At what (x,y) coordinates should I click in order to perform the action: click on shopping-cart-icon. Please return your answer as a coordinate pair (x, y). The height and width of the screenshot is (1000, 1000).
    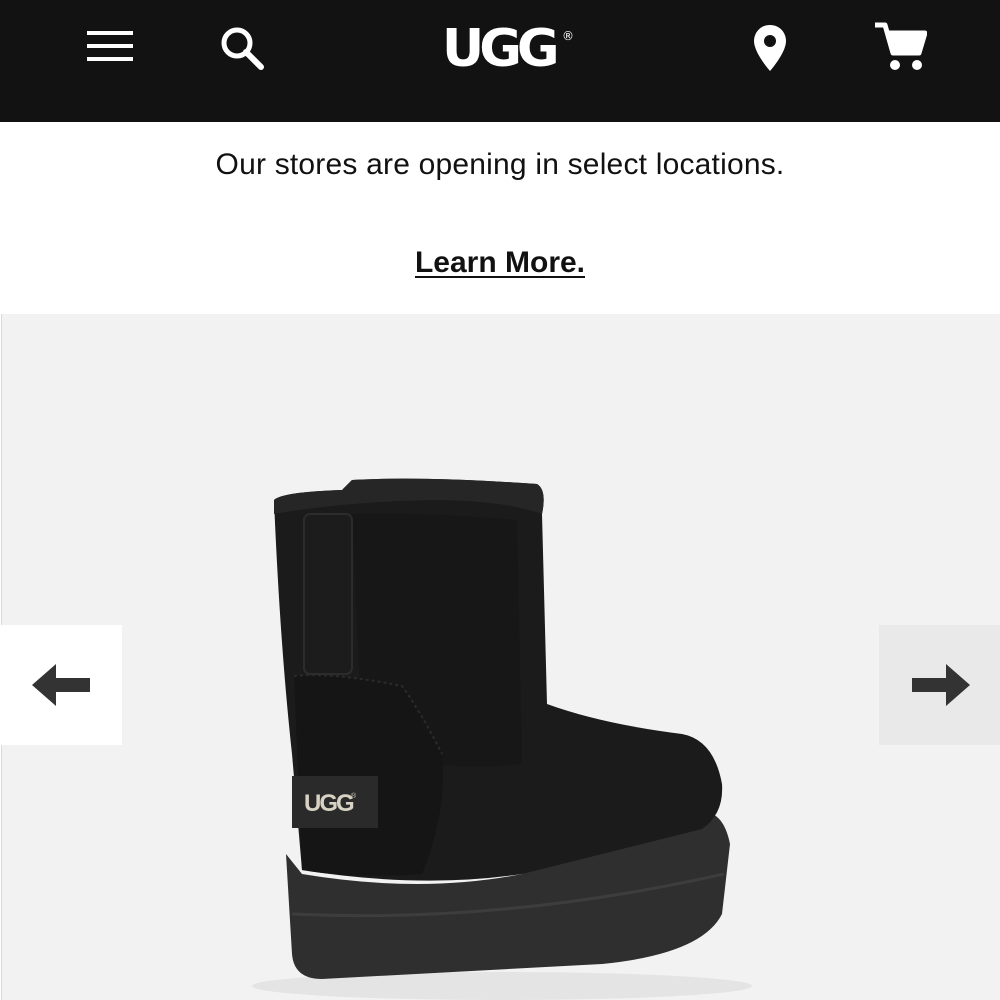
    Looking at the image, I should click on (901, 46).